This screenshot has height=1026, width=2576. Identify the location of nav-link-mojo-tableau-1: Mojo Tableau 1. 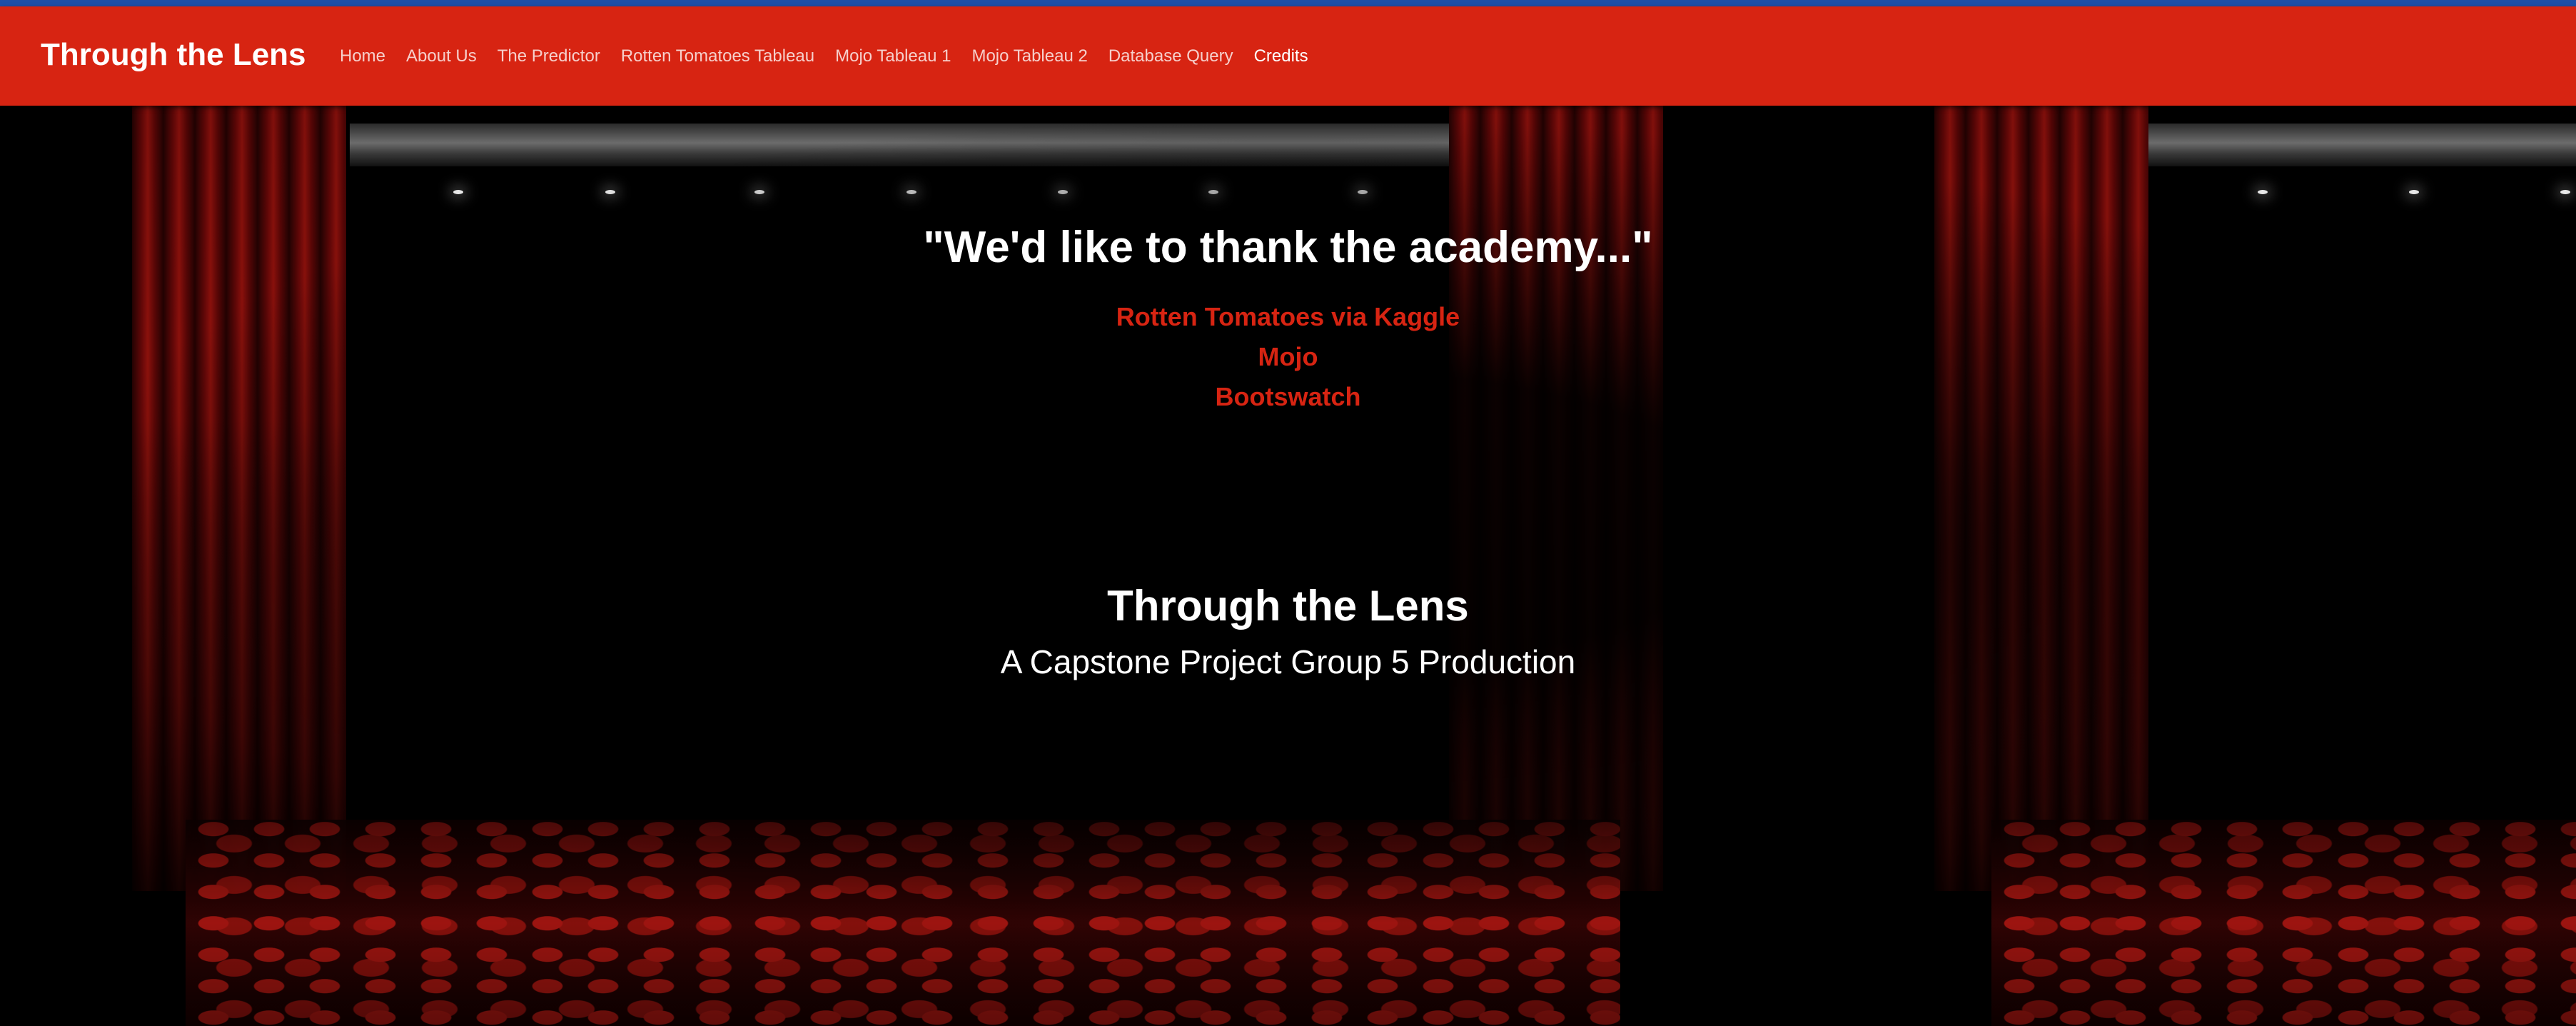
(893, 56).